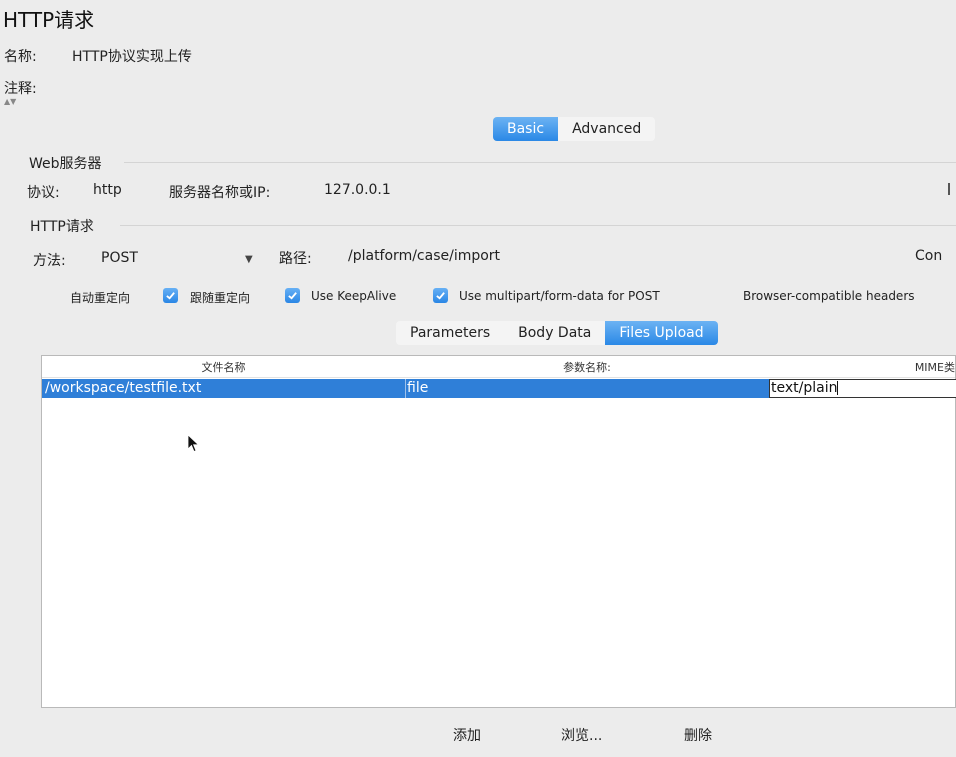  I want to click on web-server-group-divider, so click(540, 162).